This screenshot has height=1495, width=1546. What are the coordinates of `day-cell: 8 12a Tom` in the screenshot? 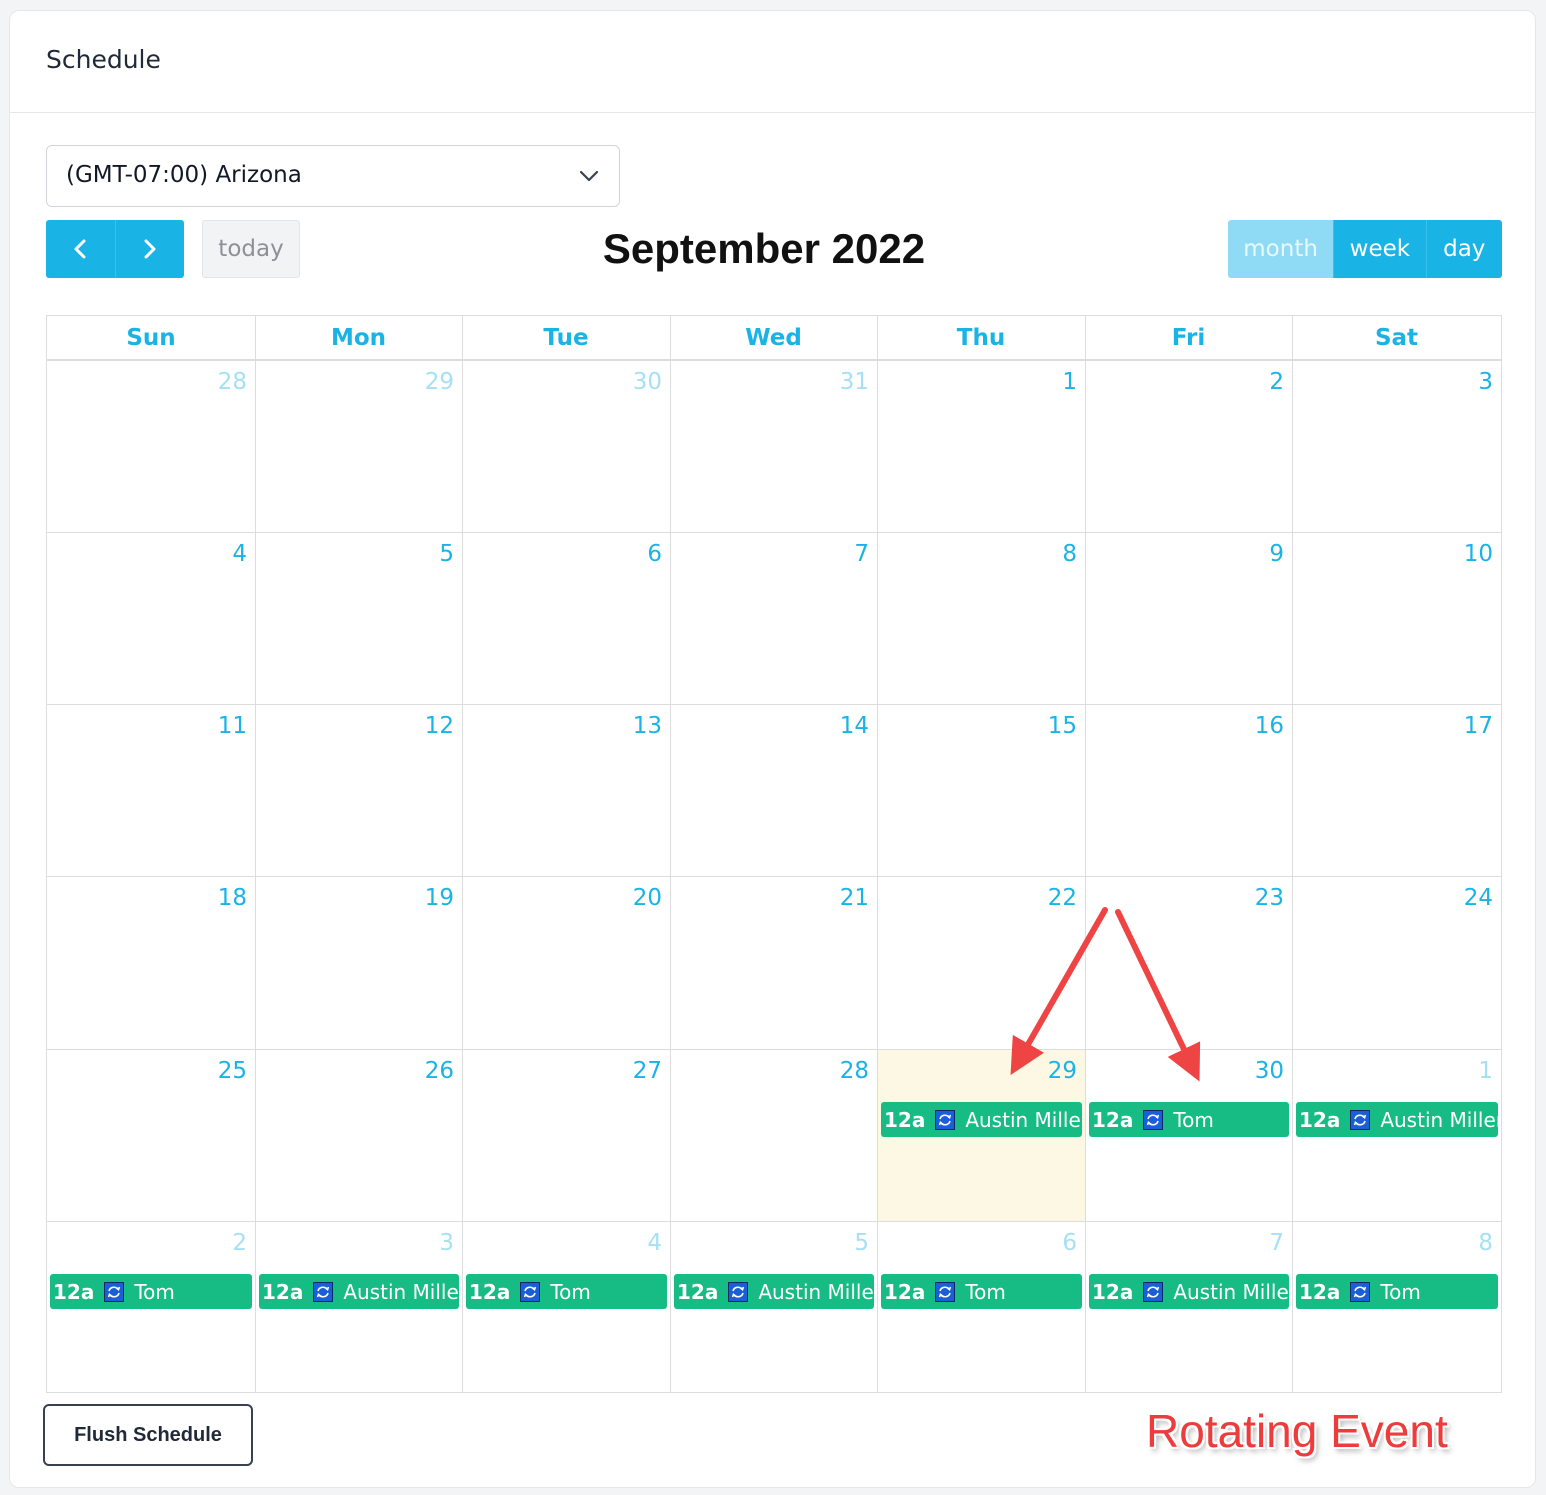 It's located at (1397, 1308).